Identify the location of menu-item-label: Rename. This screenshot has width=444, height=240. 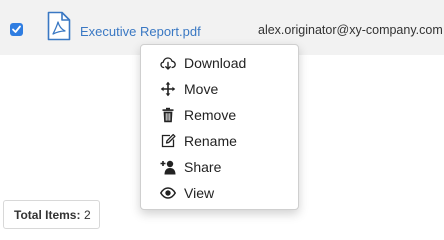
(210, 141).